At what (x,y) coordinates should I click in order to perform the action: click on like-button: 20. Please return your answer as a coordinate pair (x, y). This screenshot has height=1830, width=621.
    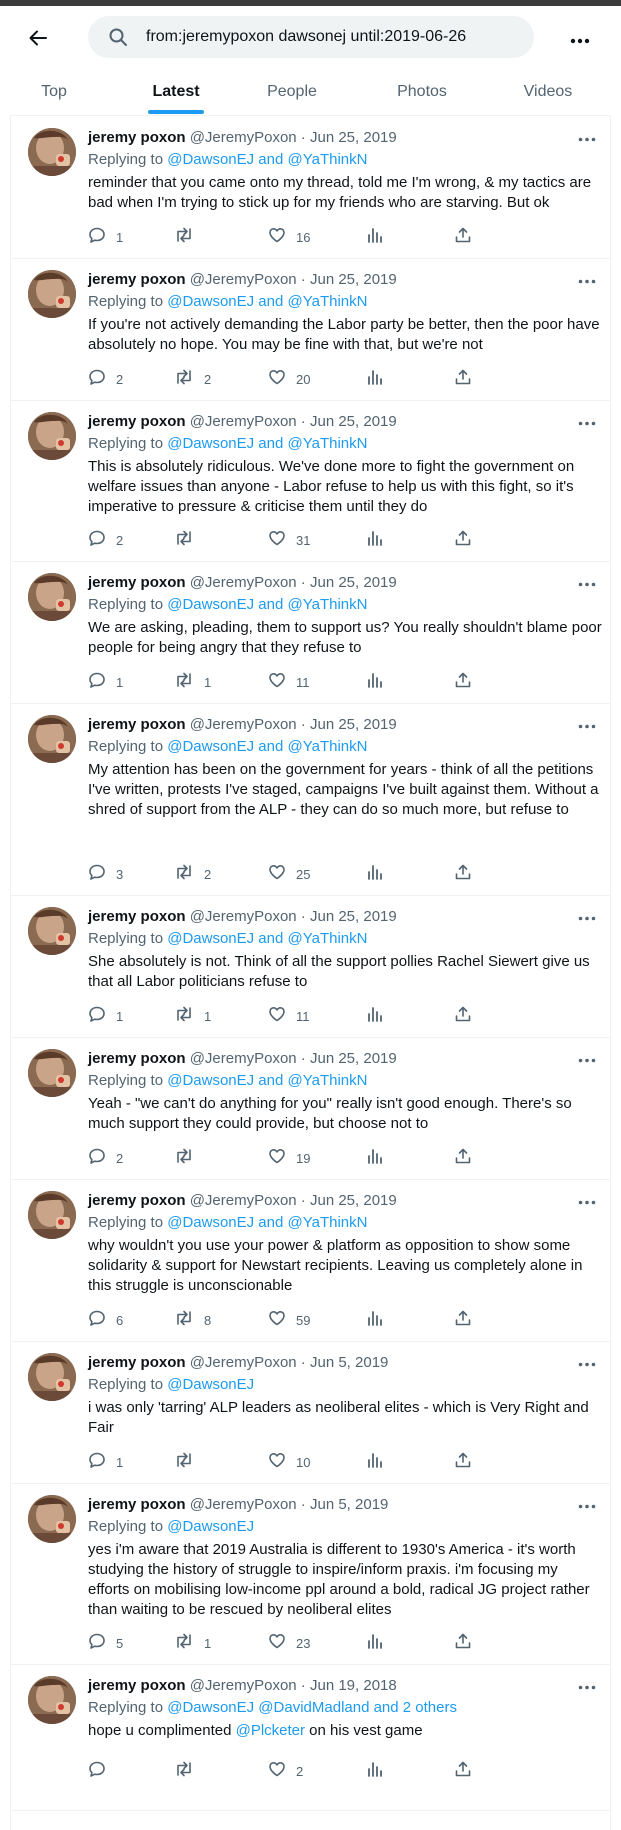
    Looking at the image, I should click on (289, 379).